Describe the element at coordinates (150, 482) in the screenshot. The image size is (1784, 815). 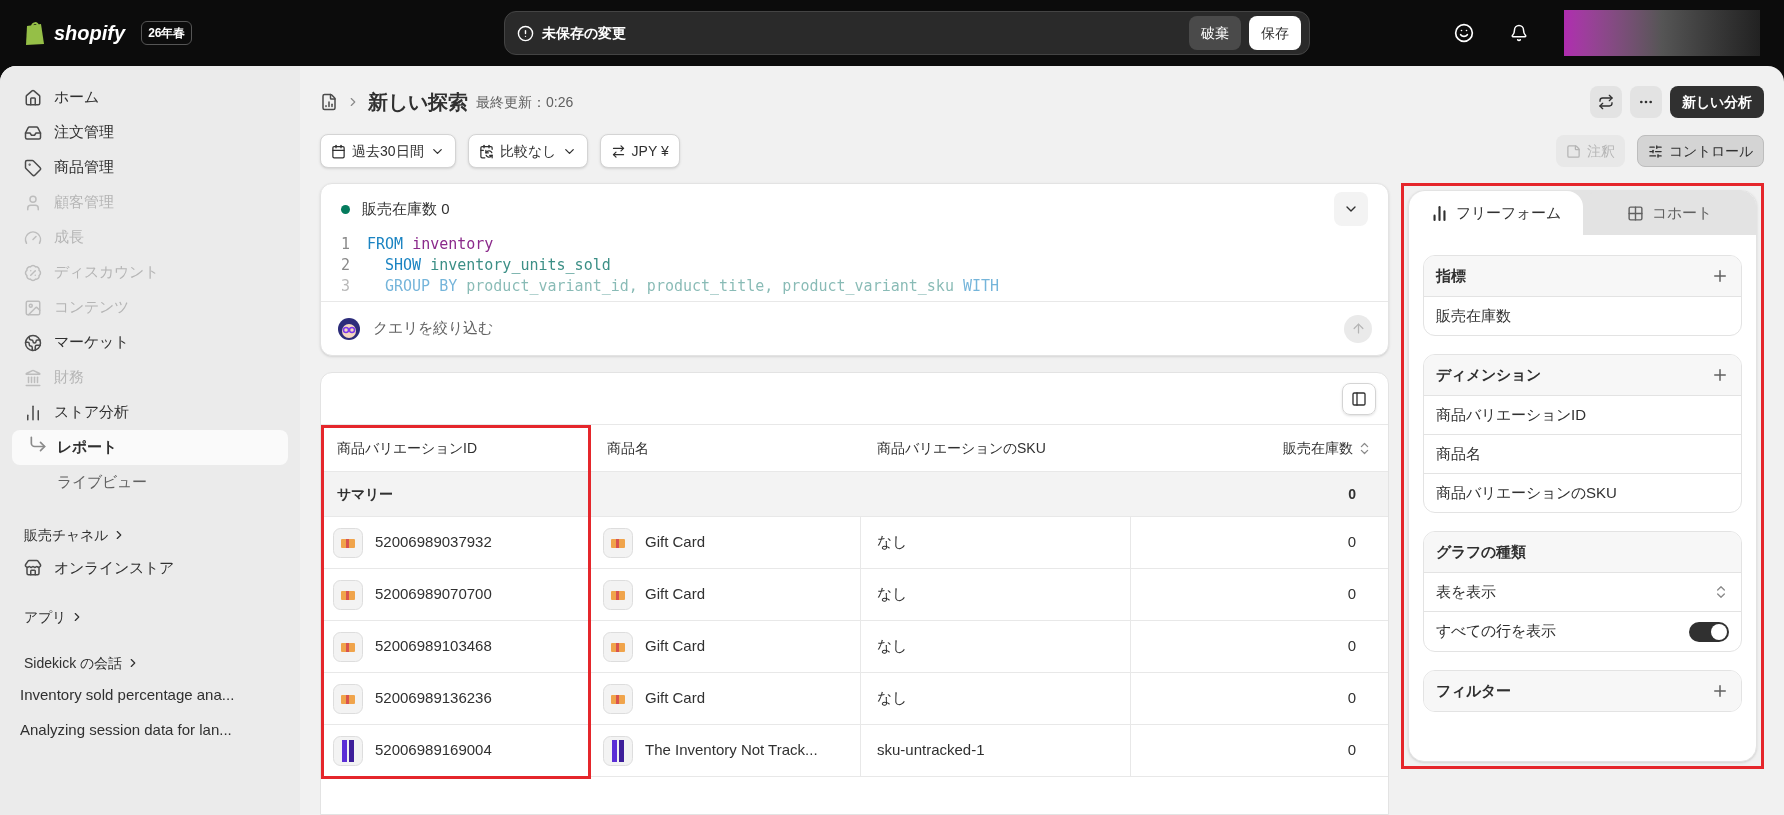
I see `sidebar-subitem: ライブビュー` at that location.